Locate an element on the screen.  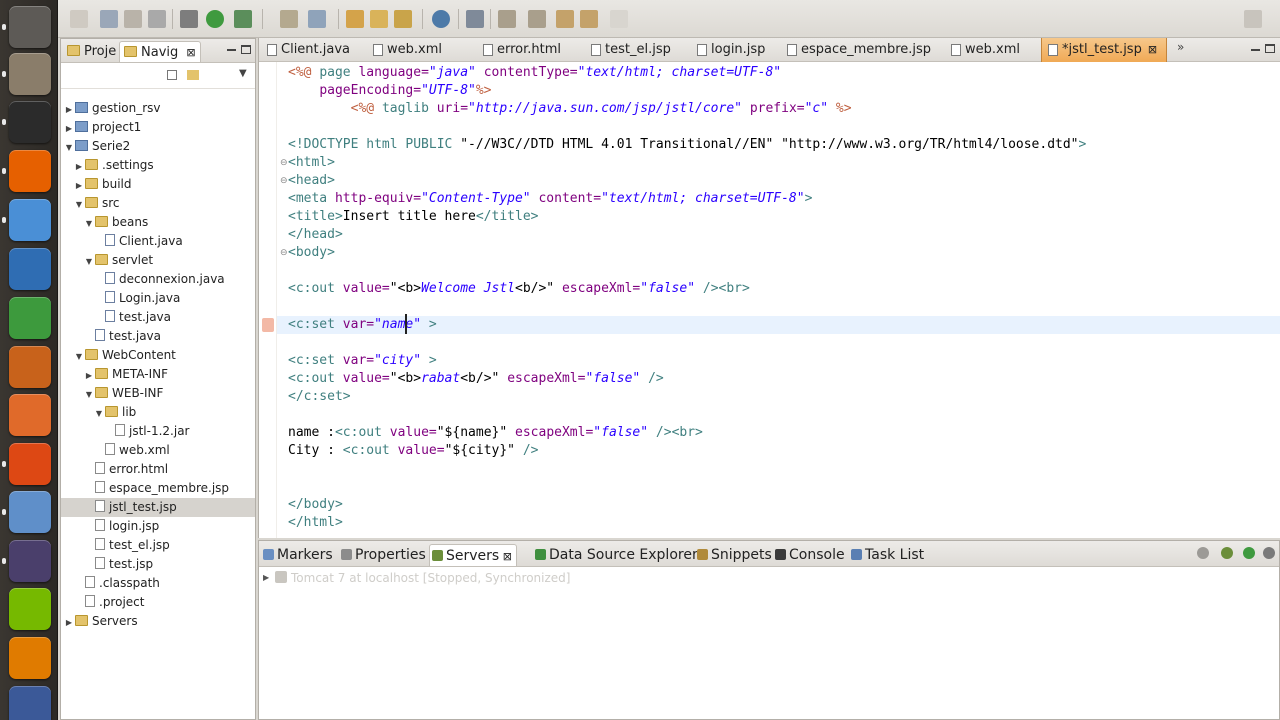
dash-icon is located at coordinates (30, 27).